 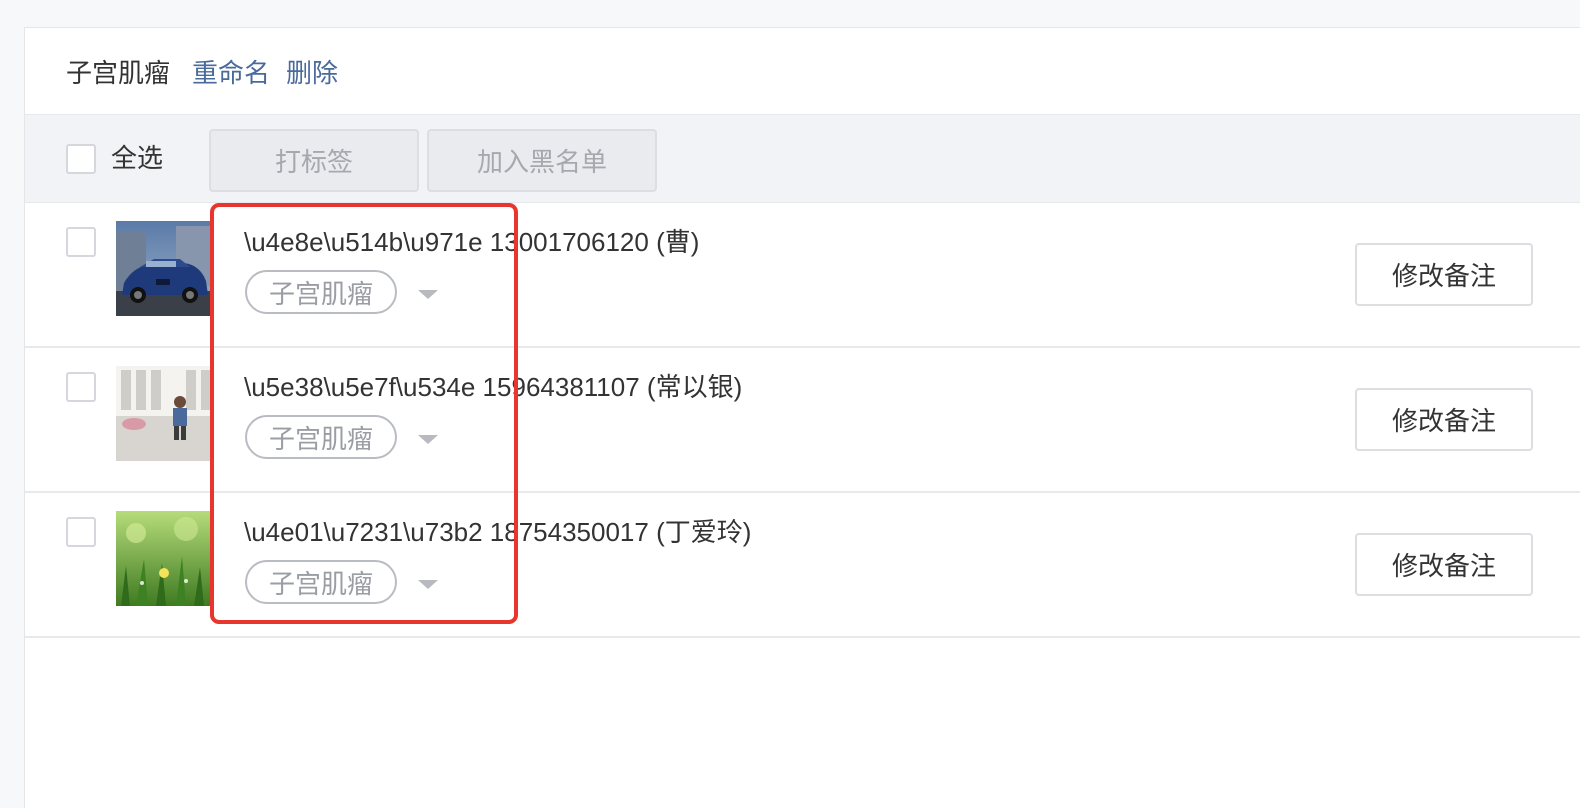 What do you see at coordinates (802, 158) in the screenshot?
I see `bulk-action-toolbar: 全选 打标签 加入黑名单` at bounding box center [802, 158].